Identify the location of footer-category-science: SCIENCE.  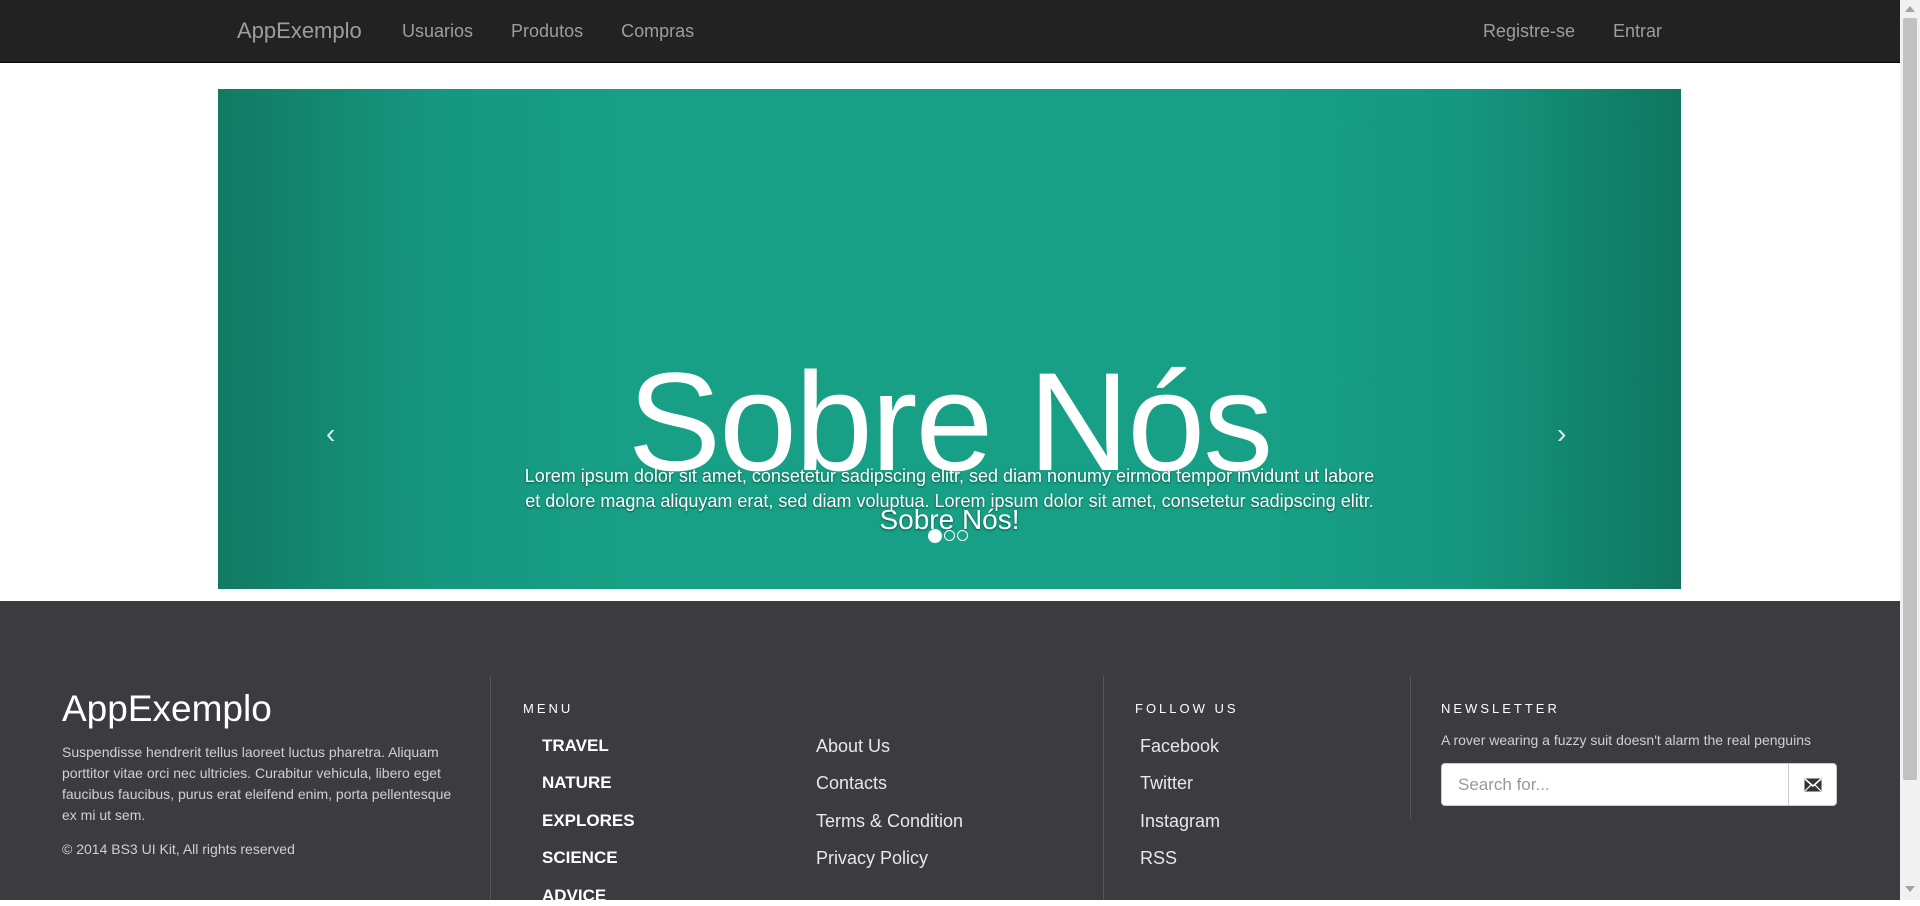
(580, 858).